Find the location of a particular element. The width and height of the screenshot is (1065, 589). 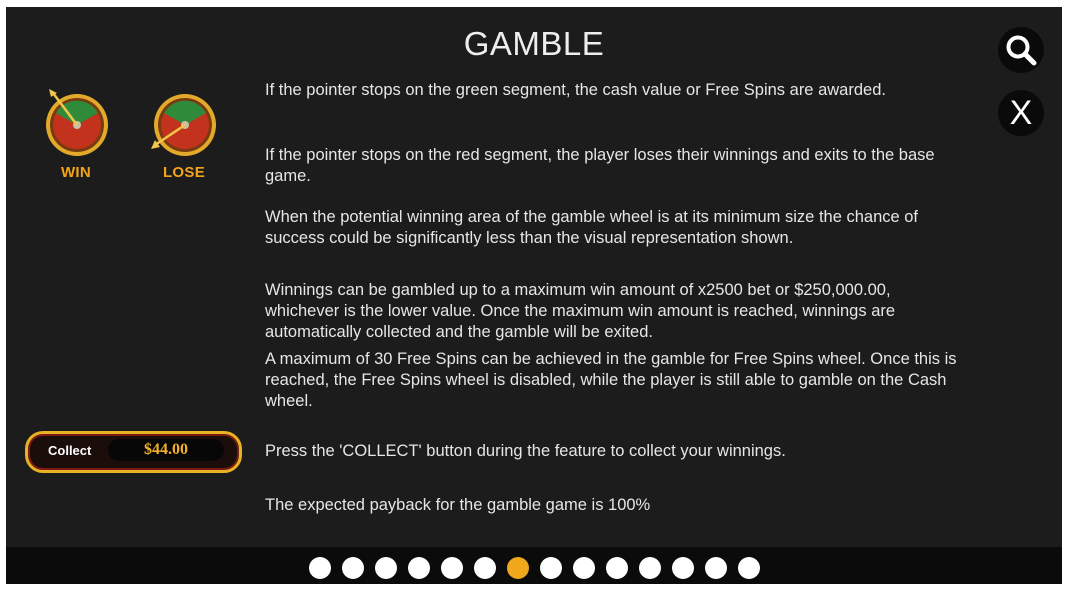

collect-button: Collect $44.00 is located at coordinates (133, 452).